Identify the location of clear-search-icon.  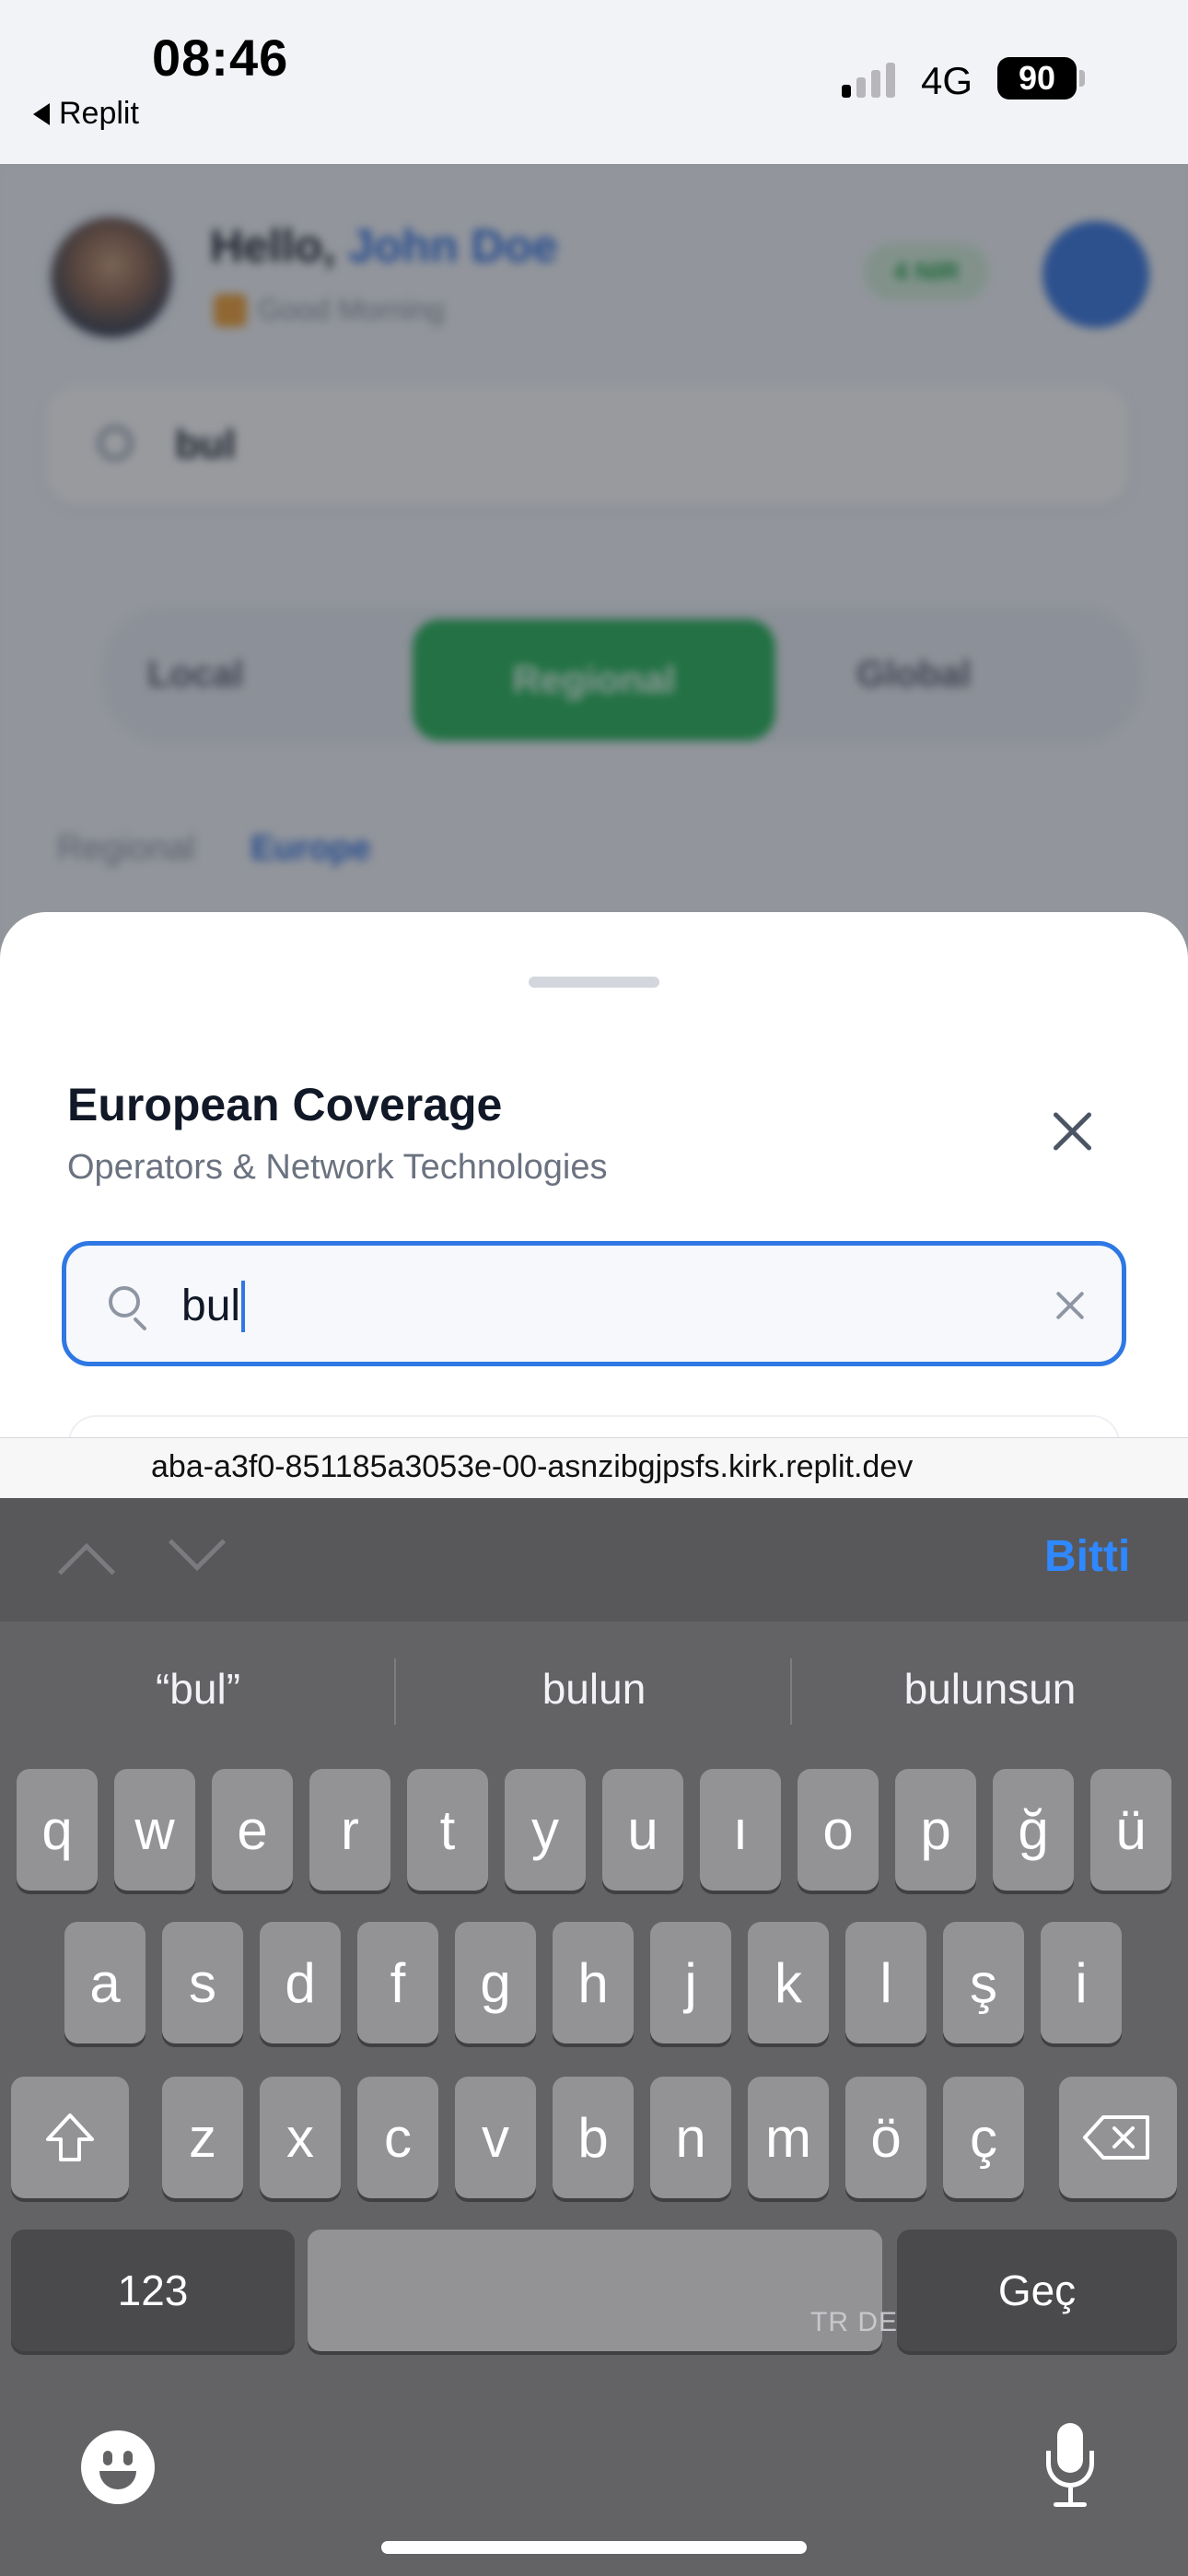
(1070, 1305).